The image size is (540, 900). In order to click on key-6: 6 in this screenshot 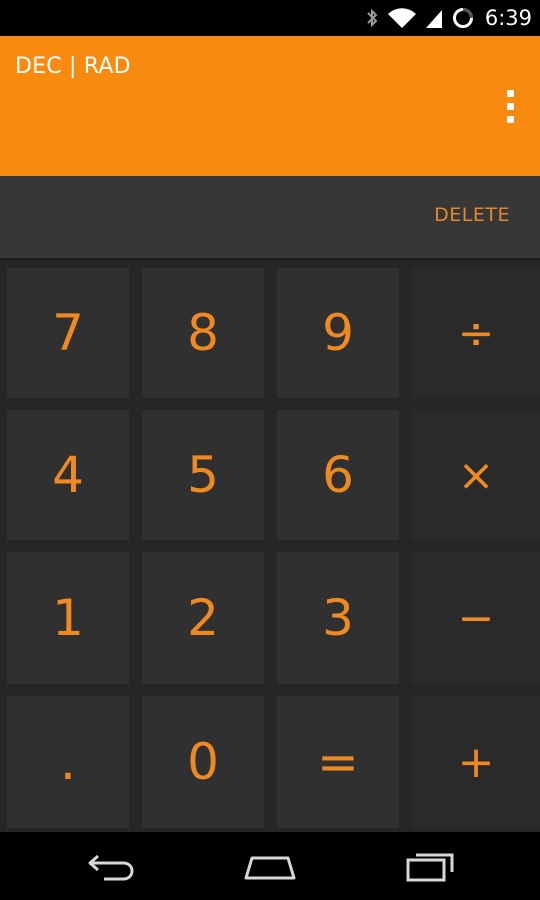, I will do `click(338, 475)`.